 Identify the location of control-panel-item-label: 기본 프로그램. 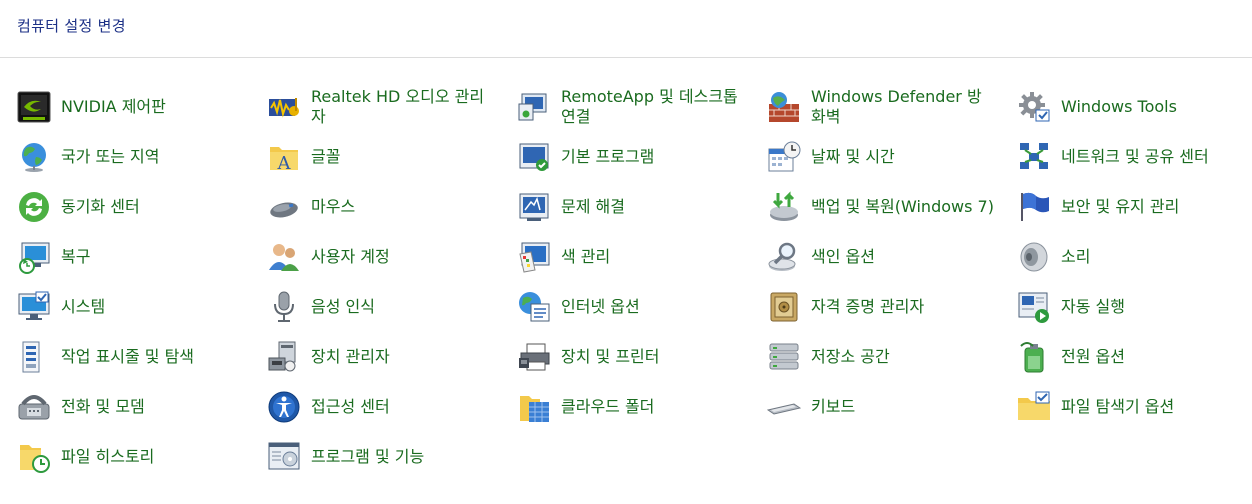
(608, 156).